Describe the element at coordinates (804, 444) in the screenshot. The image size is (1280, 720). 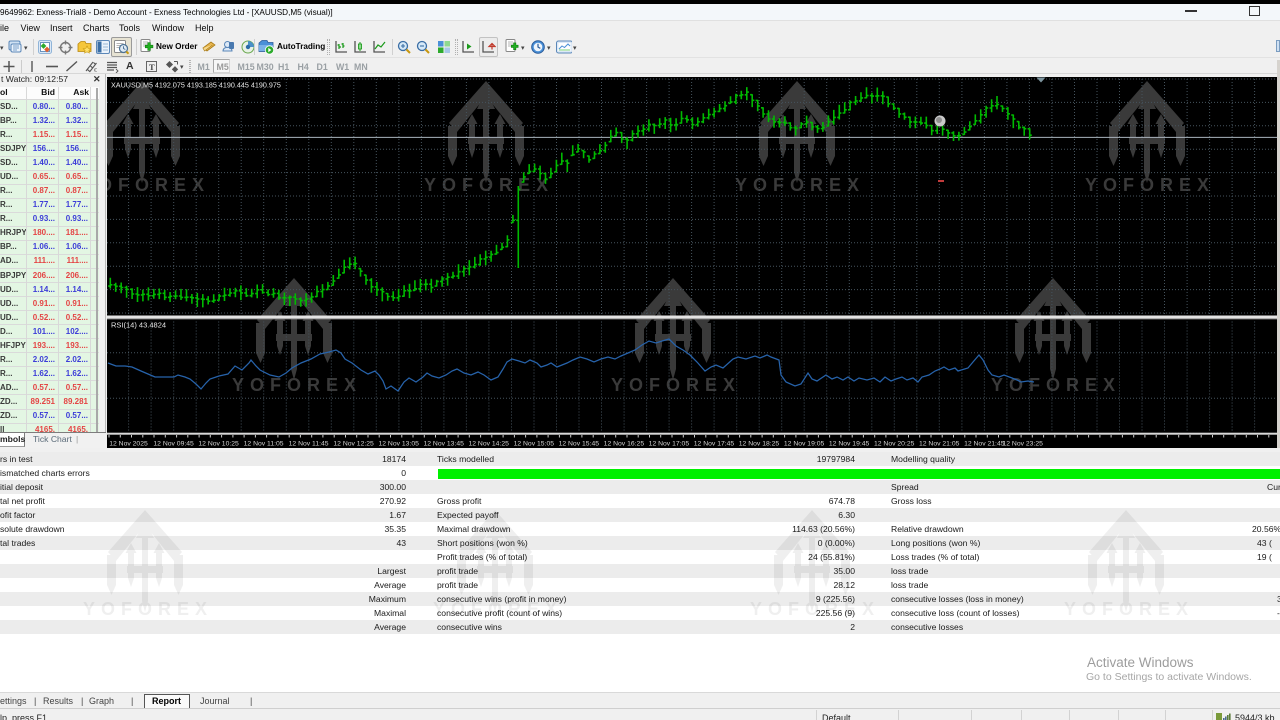
I see `svg-text: 12 Nov 19:05` at that location.